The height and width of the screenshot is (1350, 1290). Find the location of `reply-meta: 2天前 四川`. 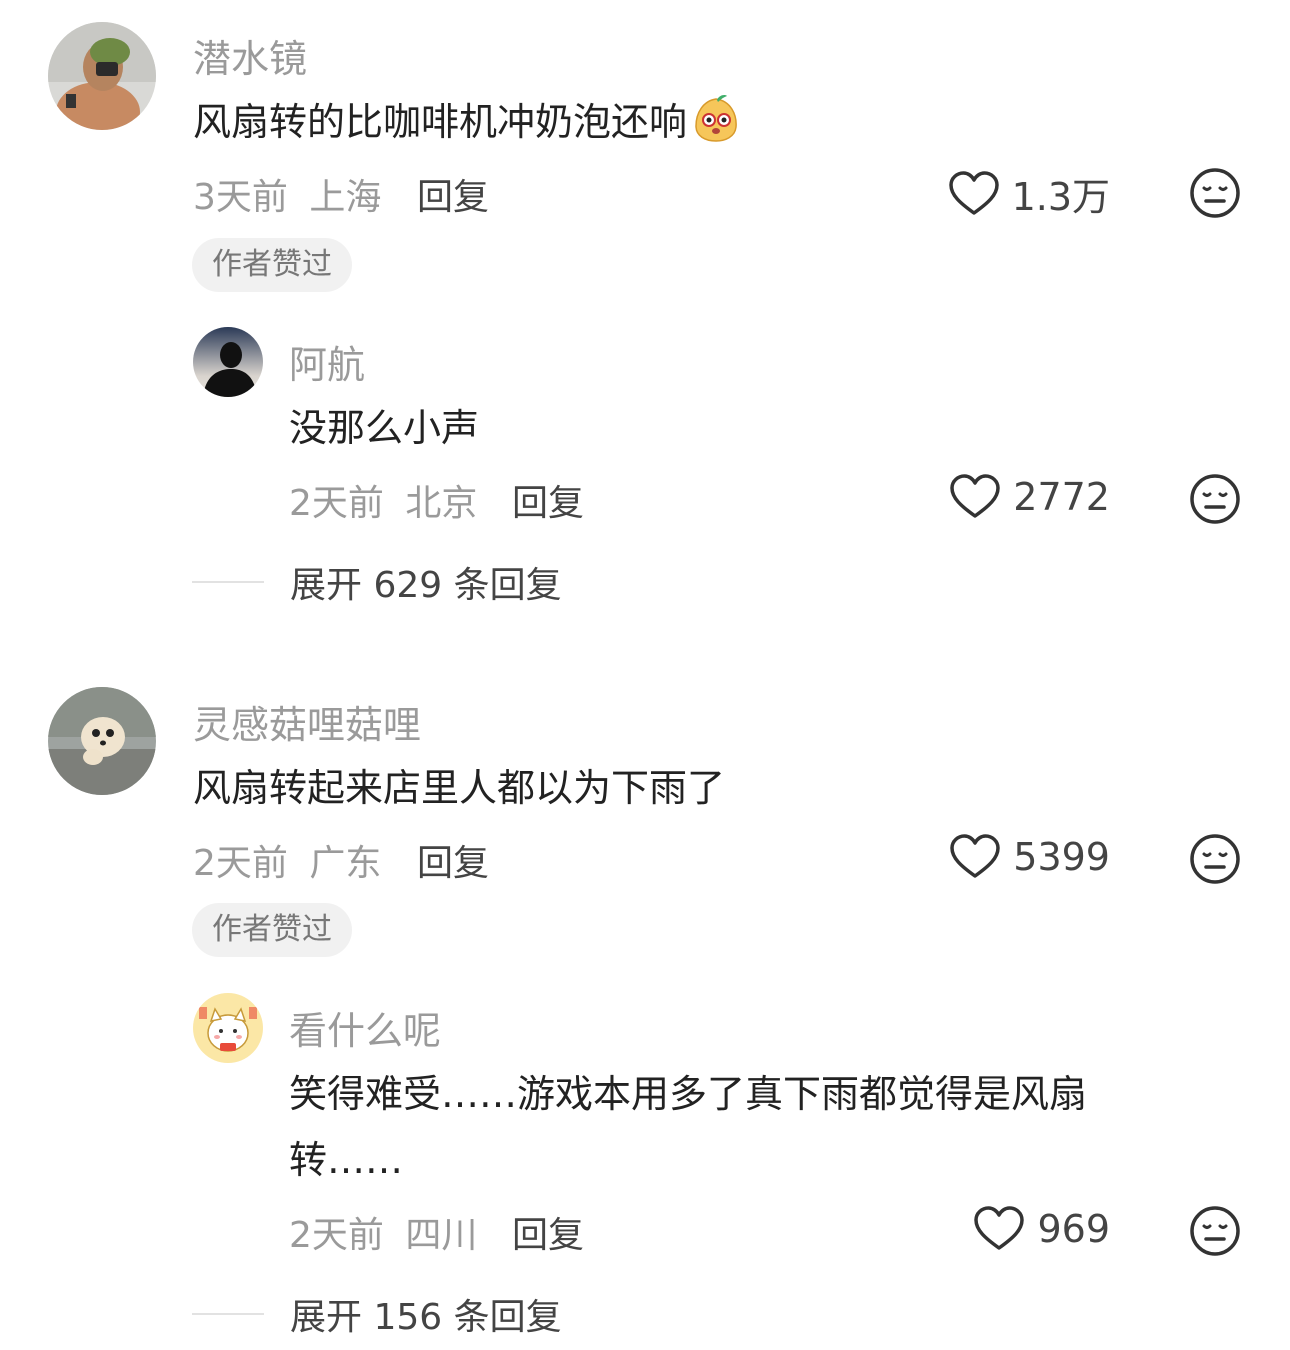

reply-meta: 2天前 四川 is located at coordinates (383, 1232).